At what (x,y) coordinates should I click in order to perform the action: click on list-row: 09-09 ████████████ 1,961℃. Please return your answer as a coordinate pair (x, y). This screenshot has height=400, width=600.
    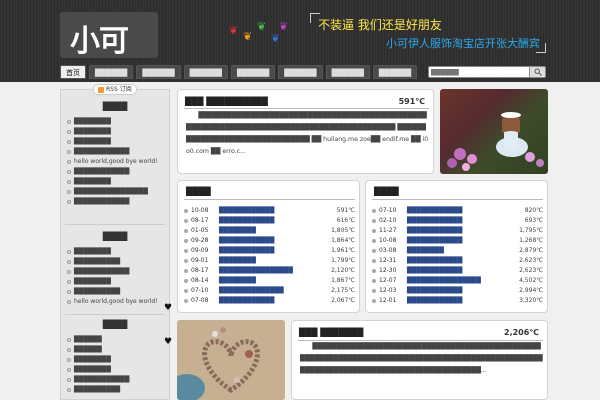
    Looking at the image, I should click on (269, 251).